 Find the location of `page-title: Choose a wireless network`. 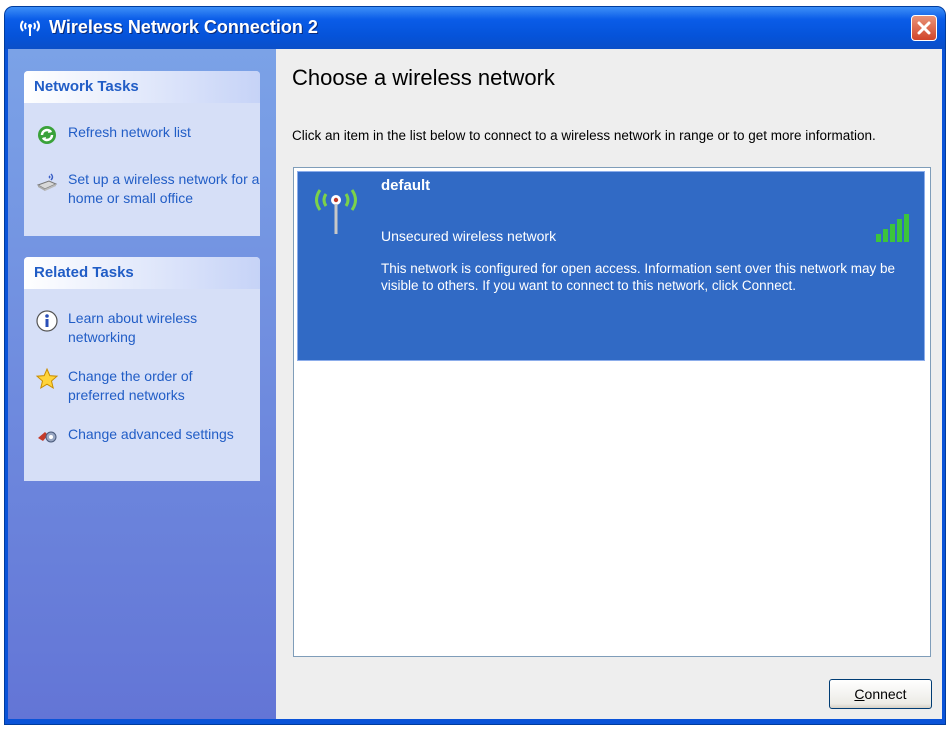

page-title: Choose a wireless network is located at coordinates (423, 77).